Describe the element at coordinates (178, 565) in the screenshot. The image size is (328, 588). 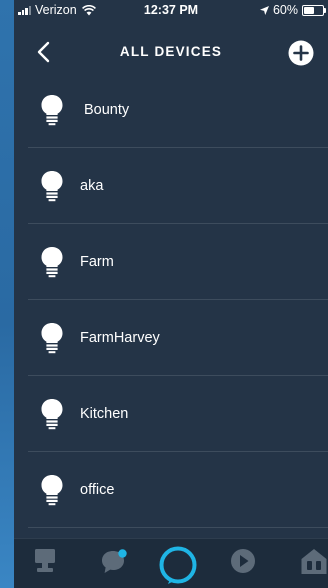
I see `alexa-ring-icon` at that location.